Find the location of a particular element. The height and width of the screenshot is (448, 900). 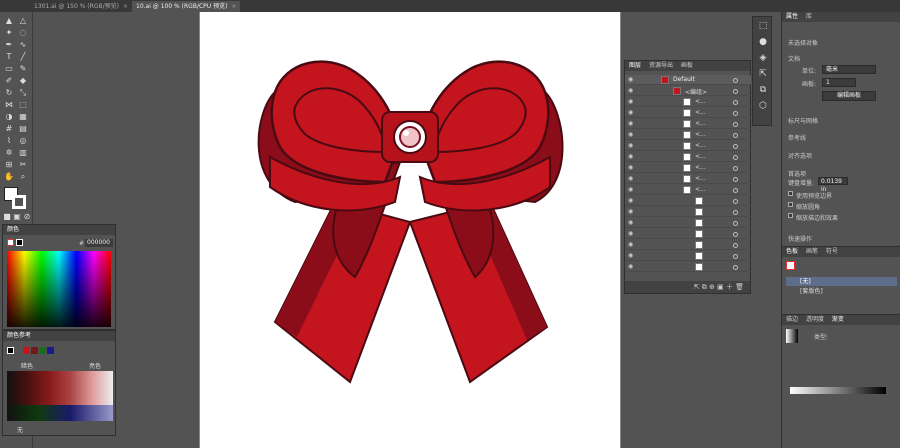

stroke-swatch is located at coordinates (19, 202).